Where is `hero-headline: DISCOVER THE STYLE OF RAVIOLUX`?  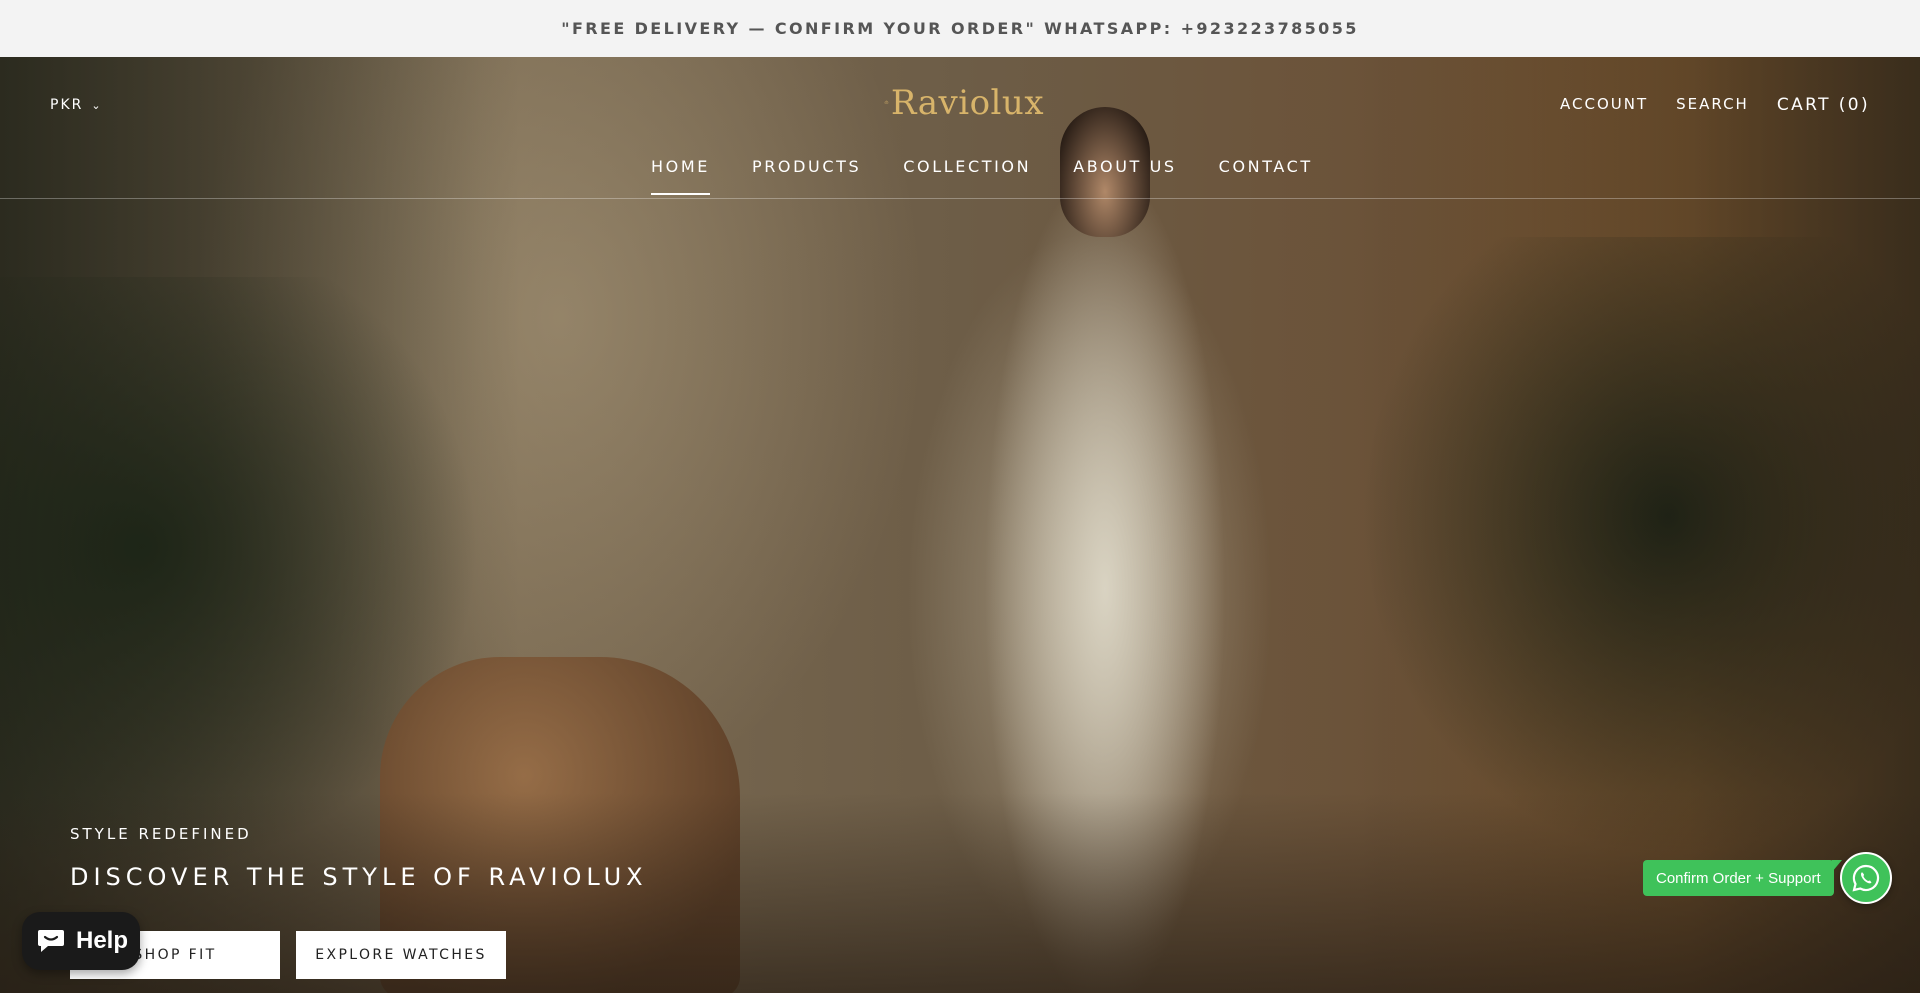 hero-headline: DISCOVER THE STYLE OF RAVIOLUX is located at coordinates (359, 877).